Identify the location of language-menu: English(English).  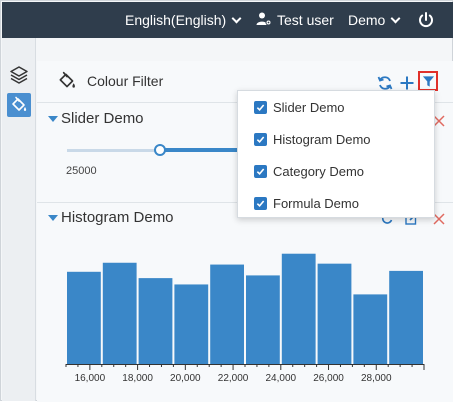
(183, 20).